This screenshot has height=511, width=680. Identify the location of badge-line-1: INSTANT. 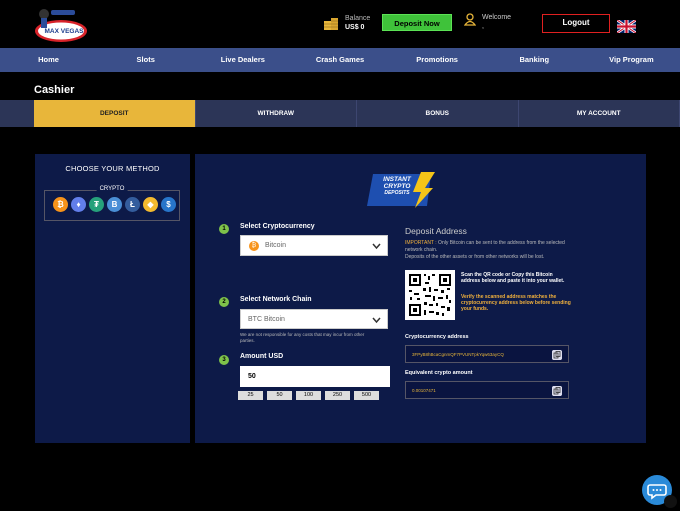
(397, 179).